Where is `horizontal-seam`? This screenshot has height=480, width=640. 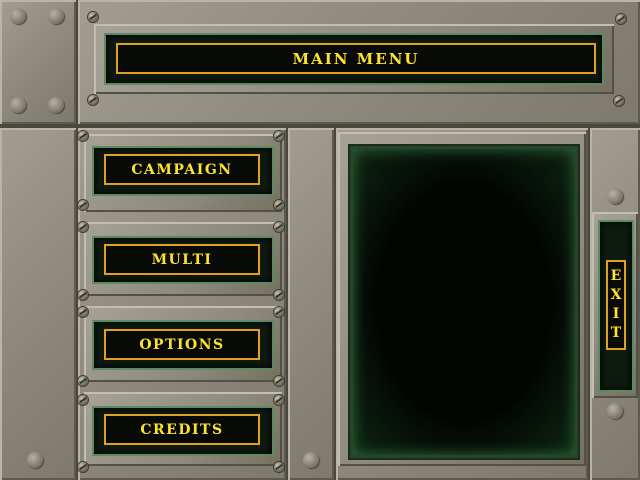
horizontal-seam is located at coordinates (320, 126).